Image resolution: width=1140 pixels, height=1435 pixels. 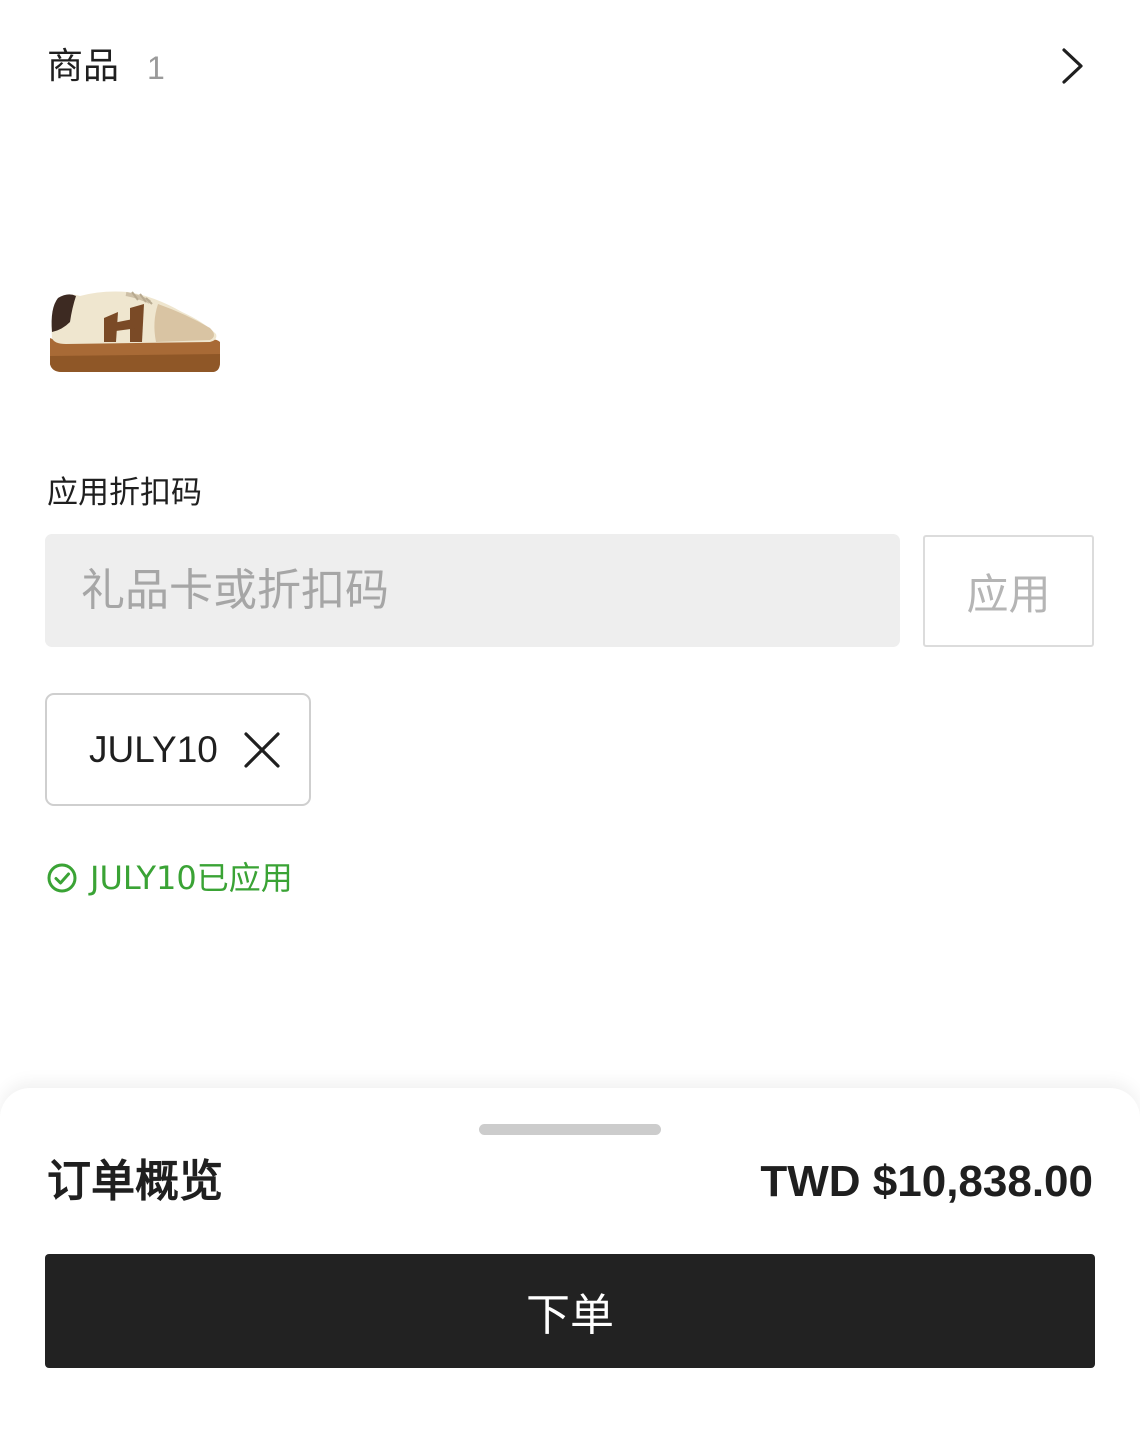 What do you see at coordinates (156, 68) in the screenshot?
I see `items-count: 1` at bounding box center [156, 68].